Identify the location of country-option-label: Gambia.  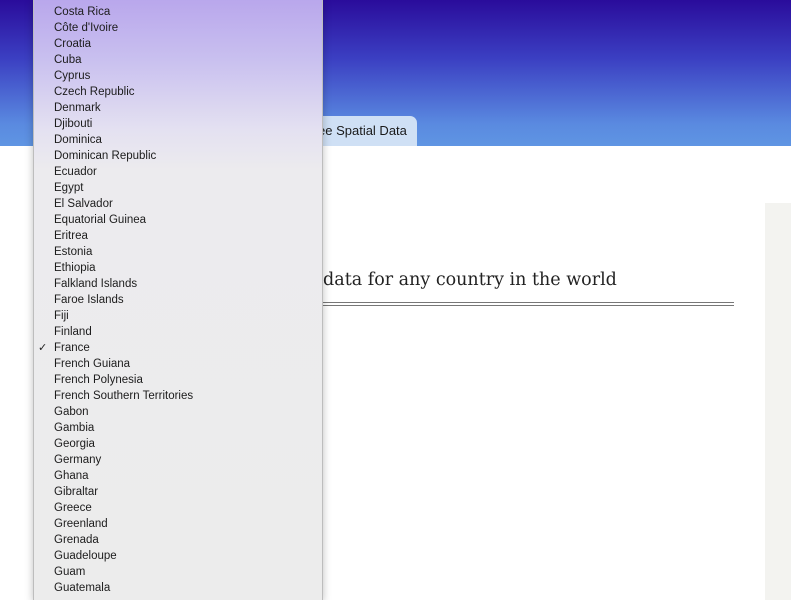
(74, 428).